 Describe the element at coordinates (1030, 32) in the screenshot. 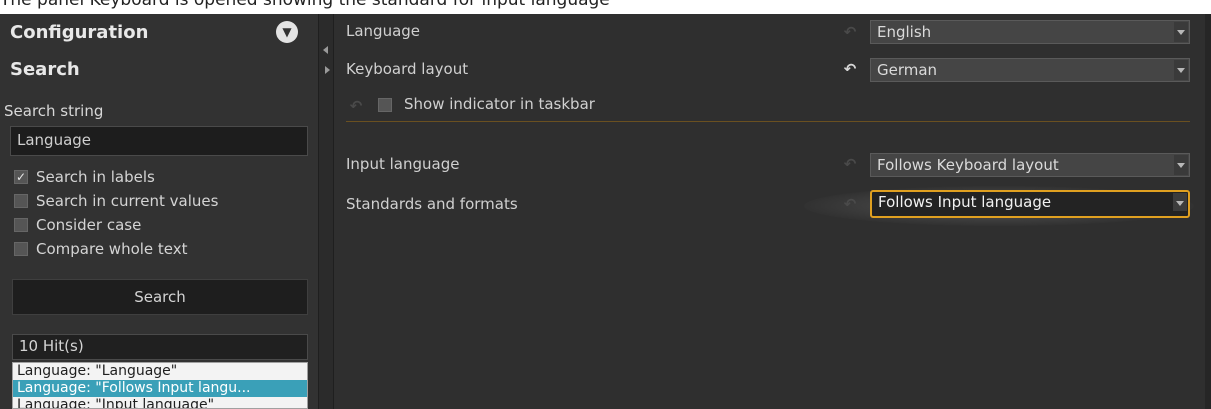

I see `language-select: English` at that location.